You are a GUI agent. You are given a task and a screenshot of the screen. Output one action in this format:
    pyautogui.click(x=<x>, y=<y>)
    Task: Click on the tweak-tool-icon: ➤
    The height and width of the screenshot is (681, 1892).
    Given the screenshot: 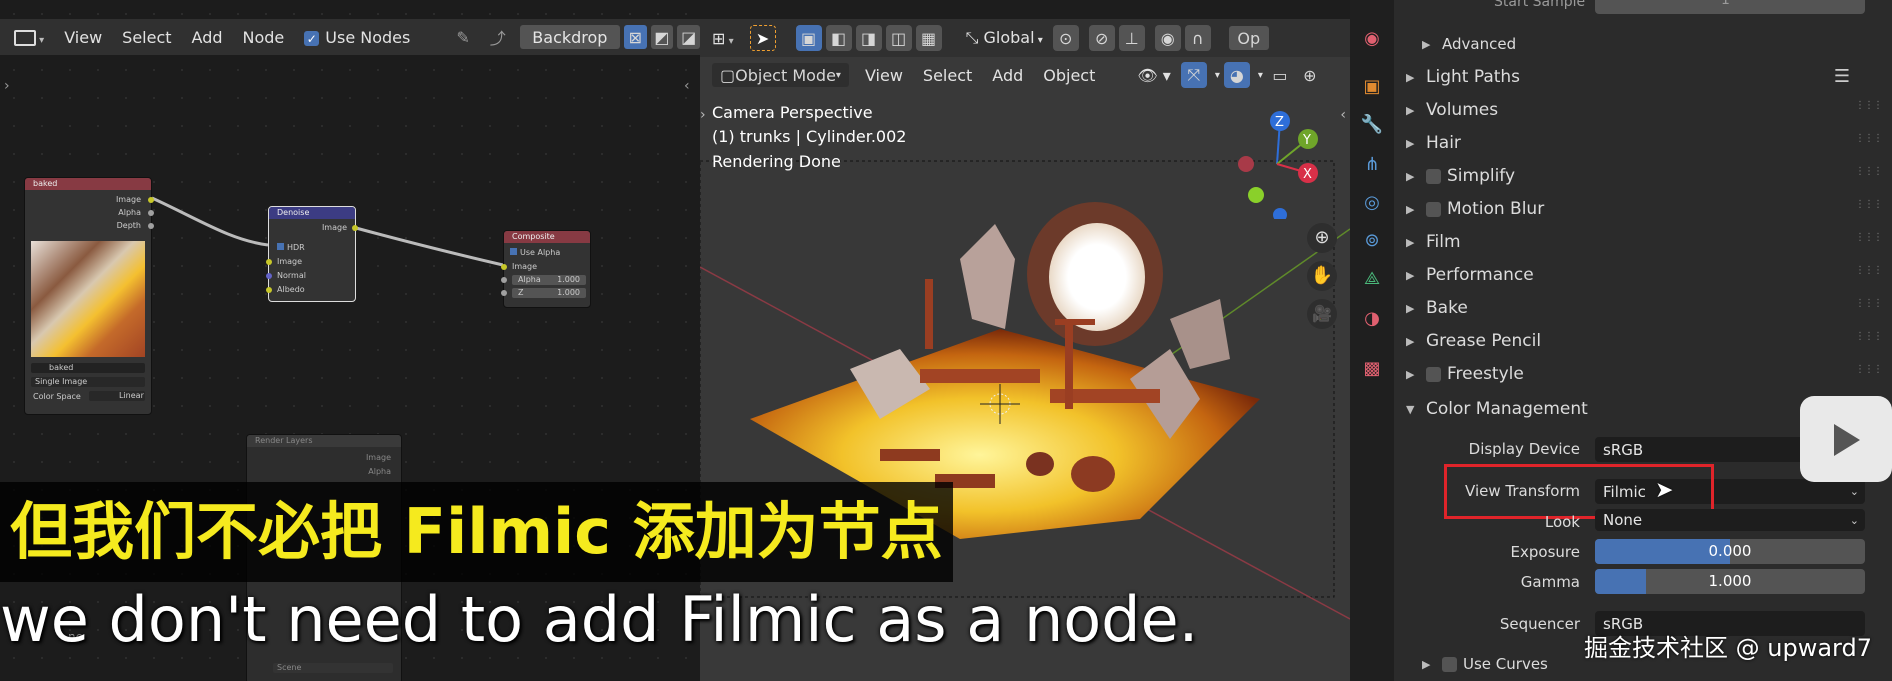 What is the action you would take?
    pyautogui.click(x=762, y=38)
    